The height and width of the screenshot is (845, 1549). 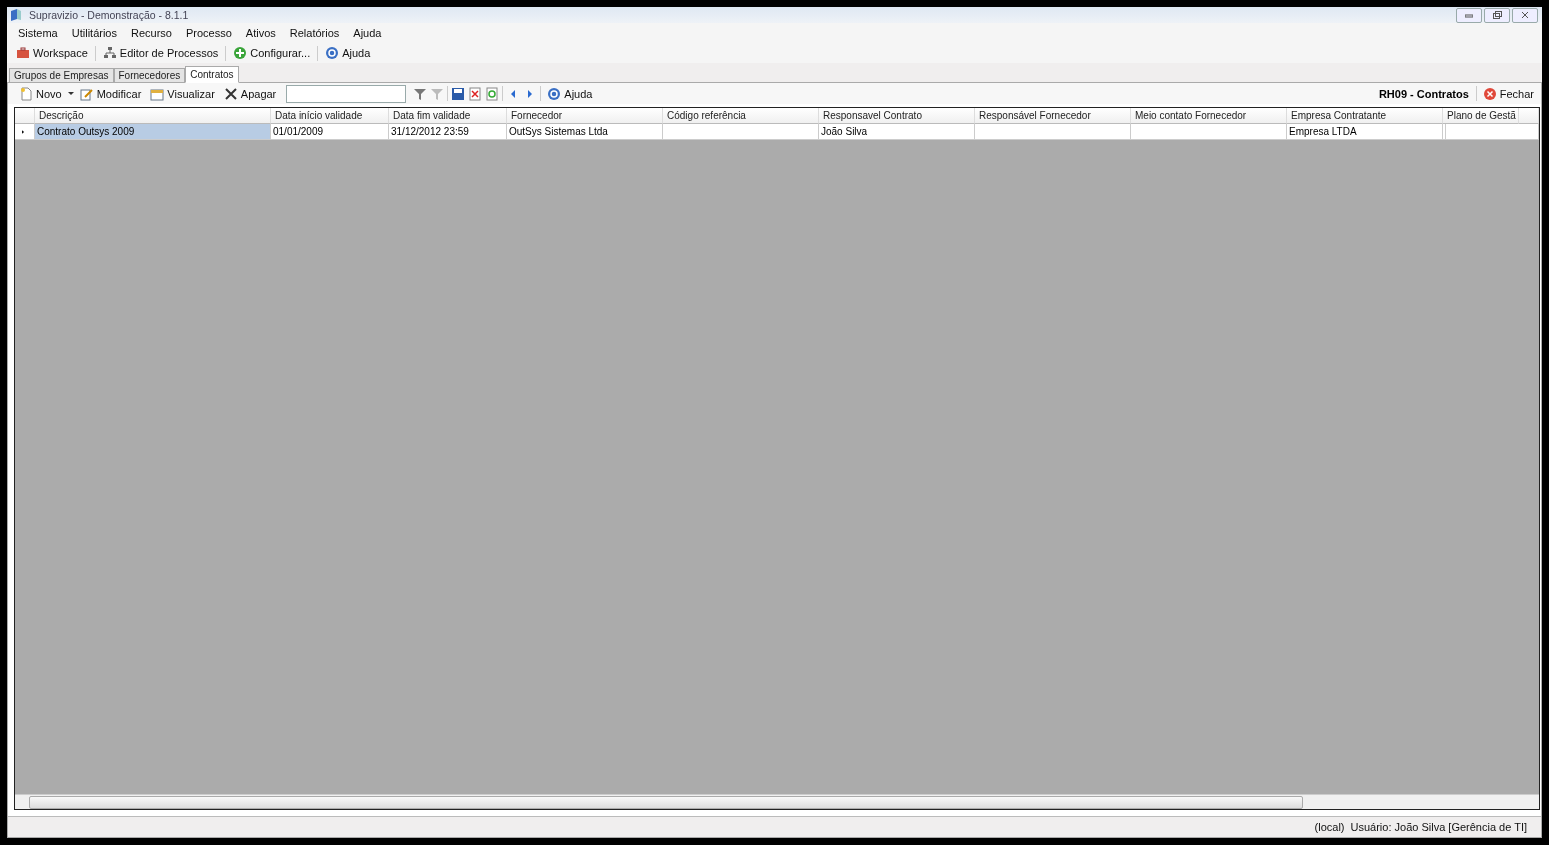 What do you see at coordinates (777, 801) in the screenshot?
I see `horizontal-scrollbar` at bounding box center [777, 801].